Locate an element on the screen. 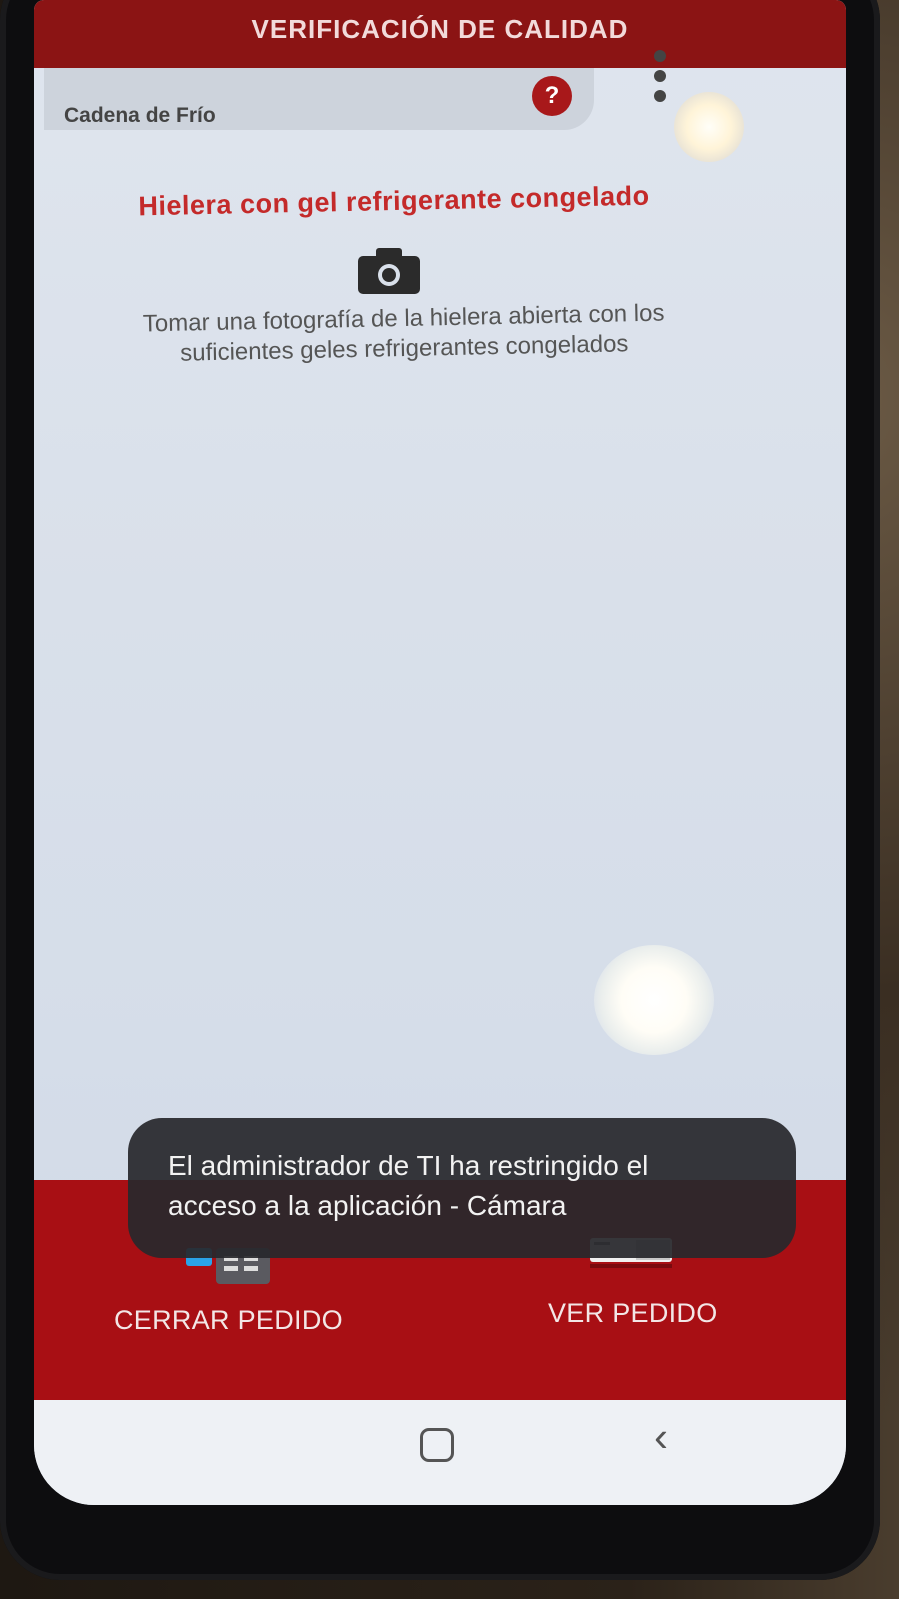  close-order-button: CERRAR PEDIDO is located at coordinates (228, 1320).